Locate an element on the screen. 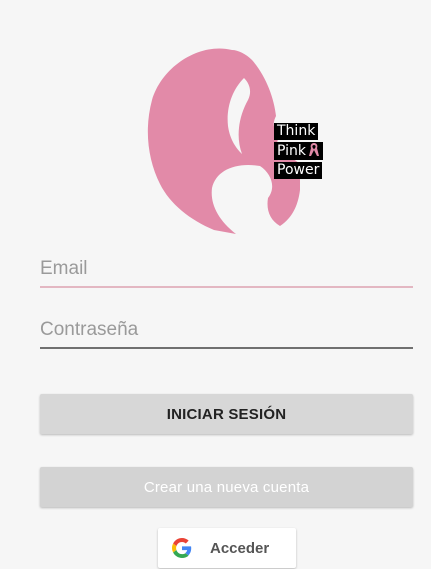 The image size is (431, 569). tagline-pink-line: Pink is located at coordinates (299, 151).